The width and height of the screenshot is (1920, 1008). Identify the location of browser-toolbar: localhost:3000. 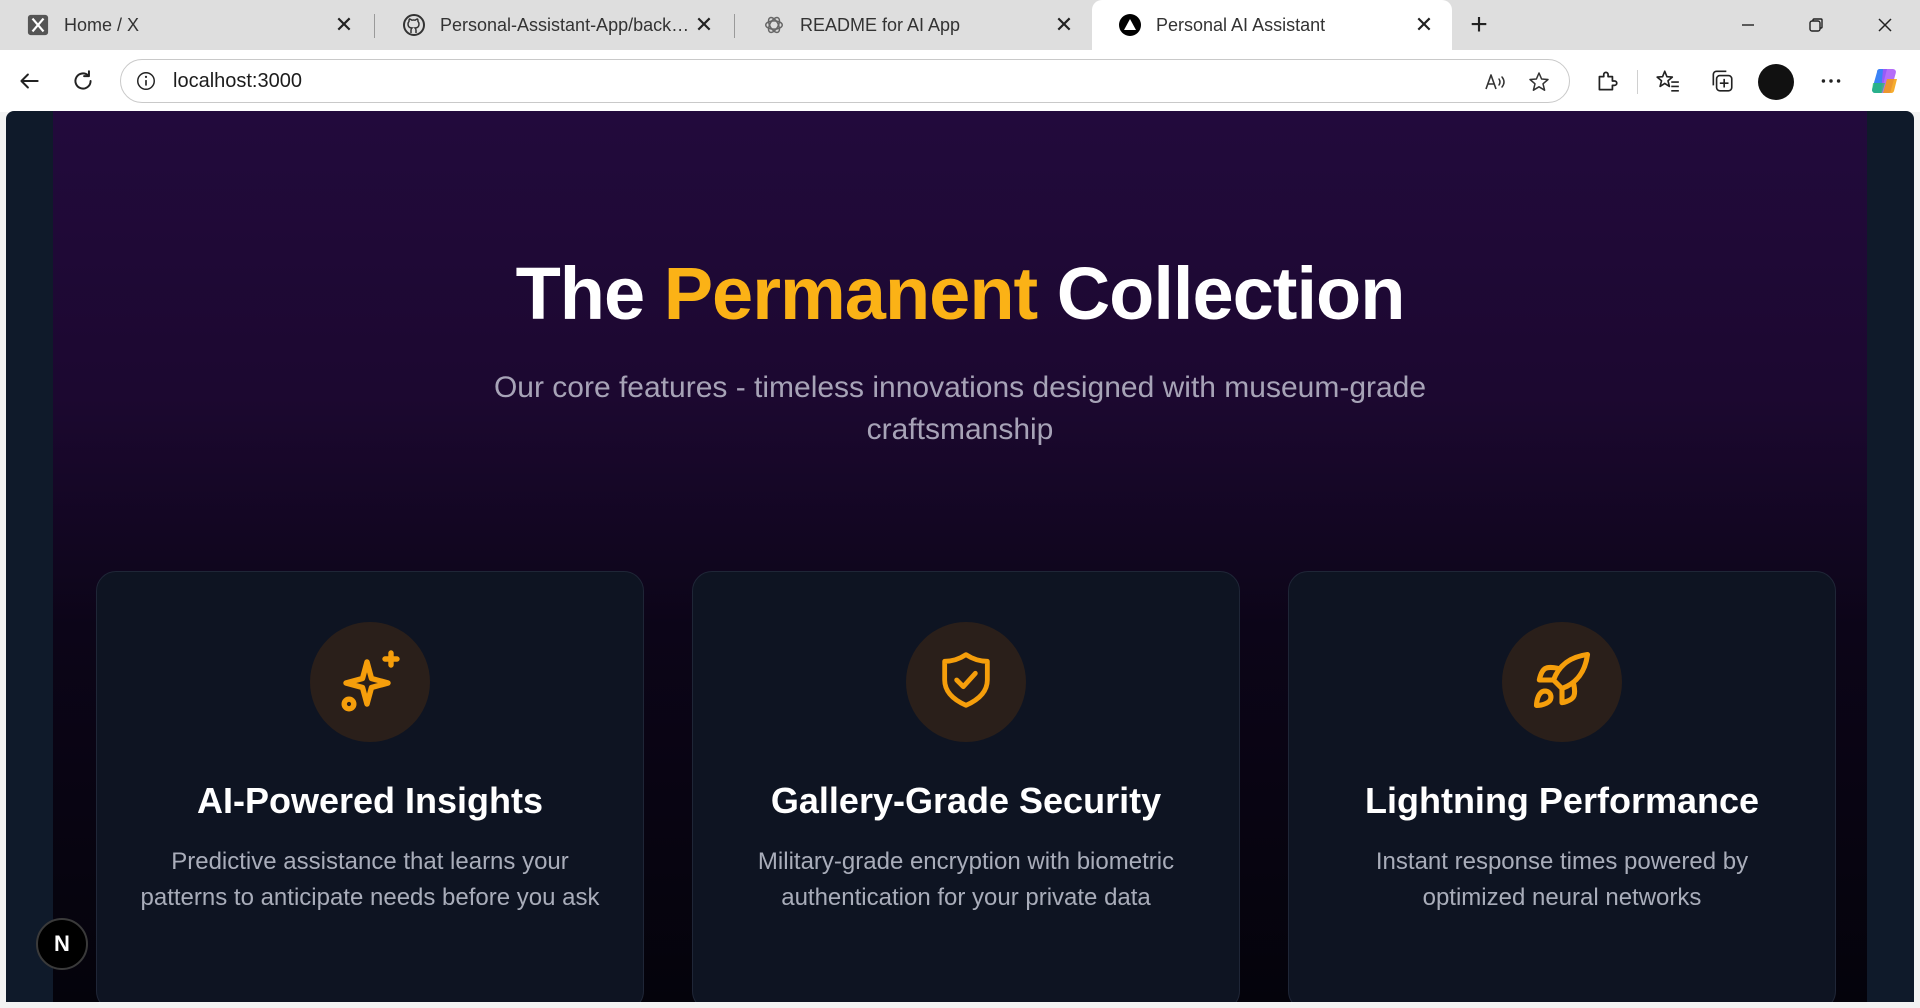
(960, 81).